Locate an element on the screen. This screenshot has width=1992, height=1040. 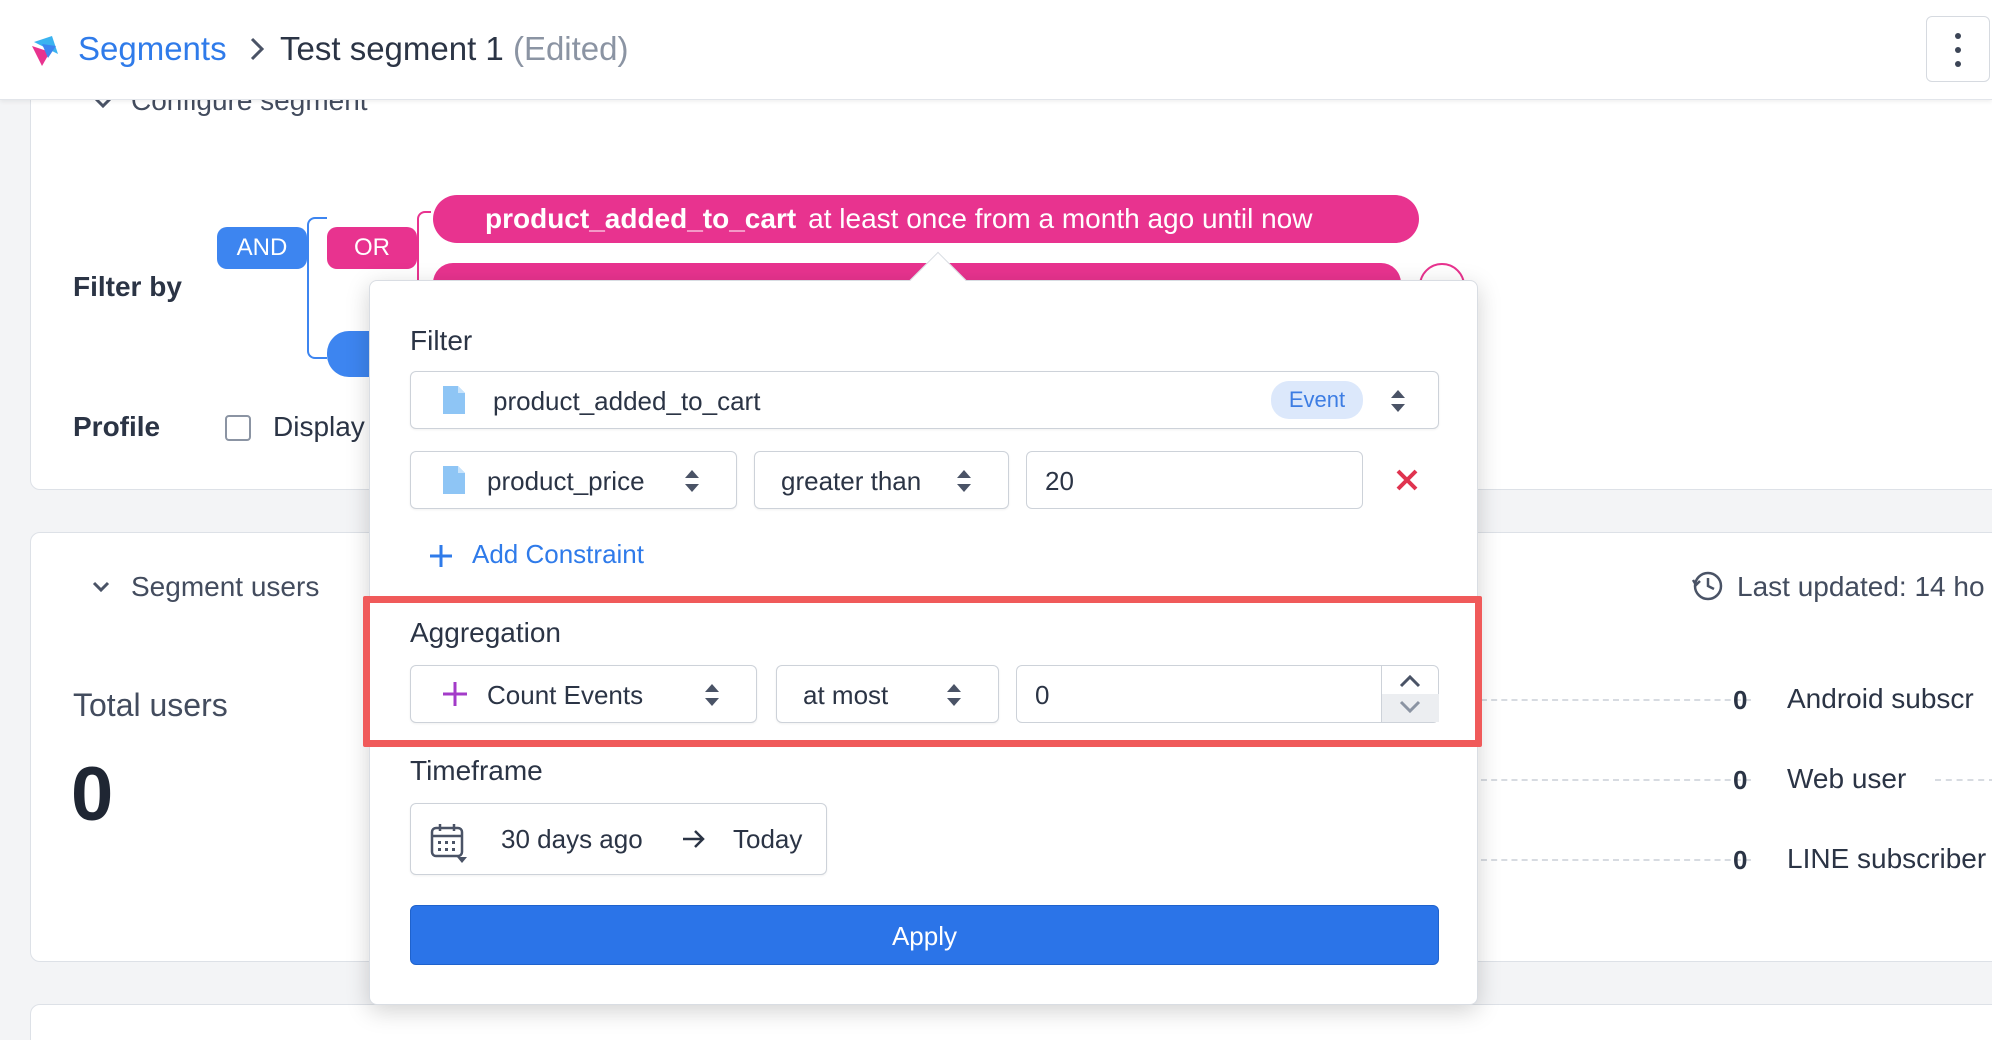
constraint-value-input: 20 is located at coordinates (1194, 480).